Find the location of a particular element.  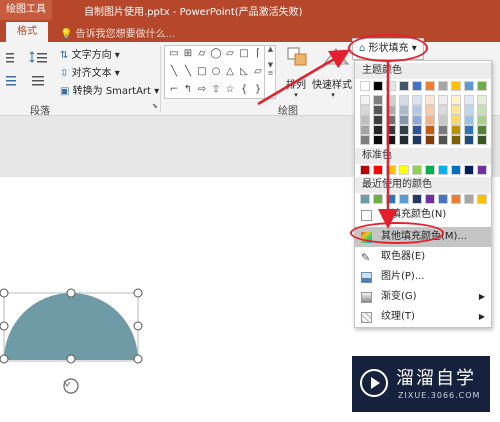

no-fill-item: 无填充颜色(N) is located at coordinates (423, 215).